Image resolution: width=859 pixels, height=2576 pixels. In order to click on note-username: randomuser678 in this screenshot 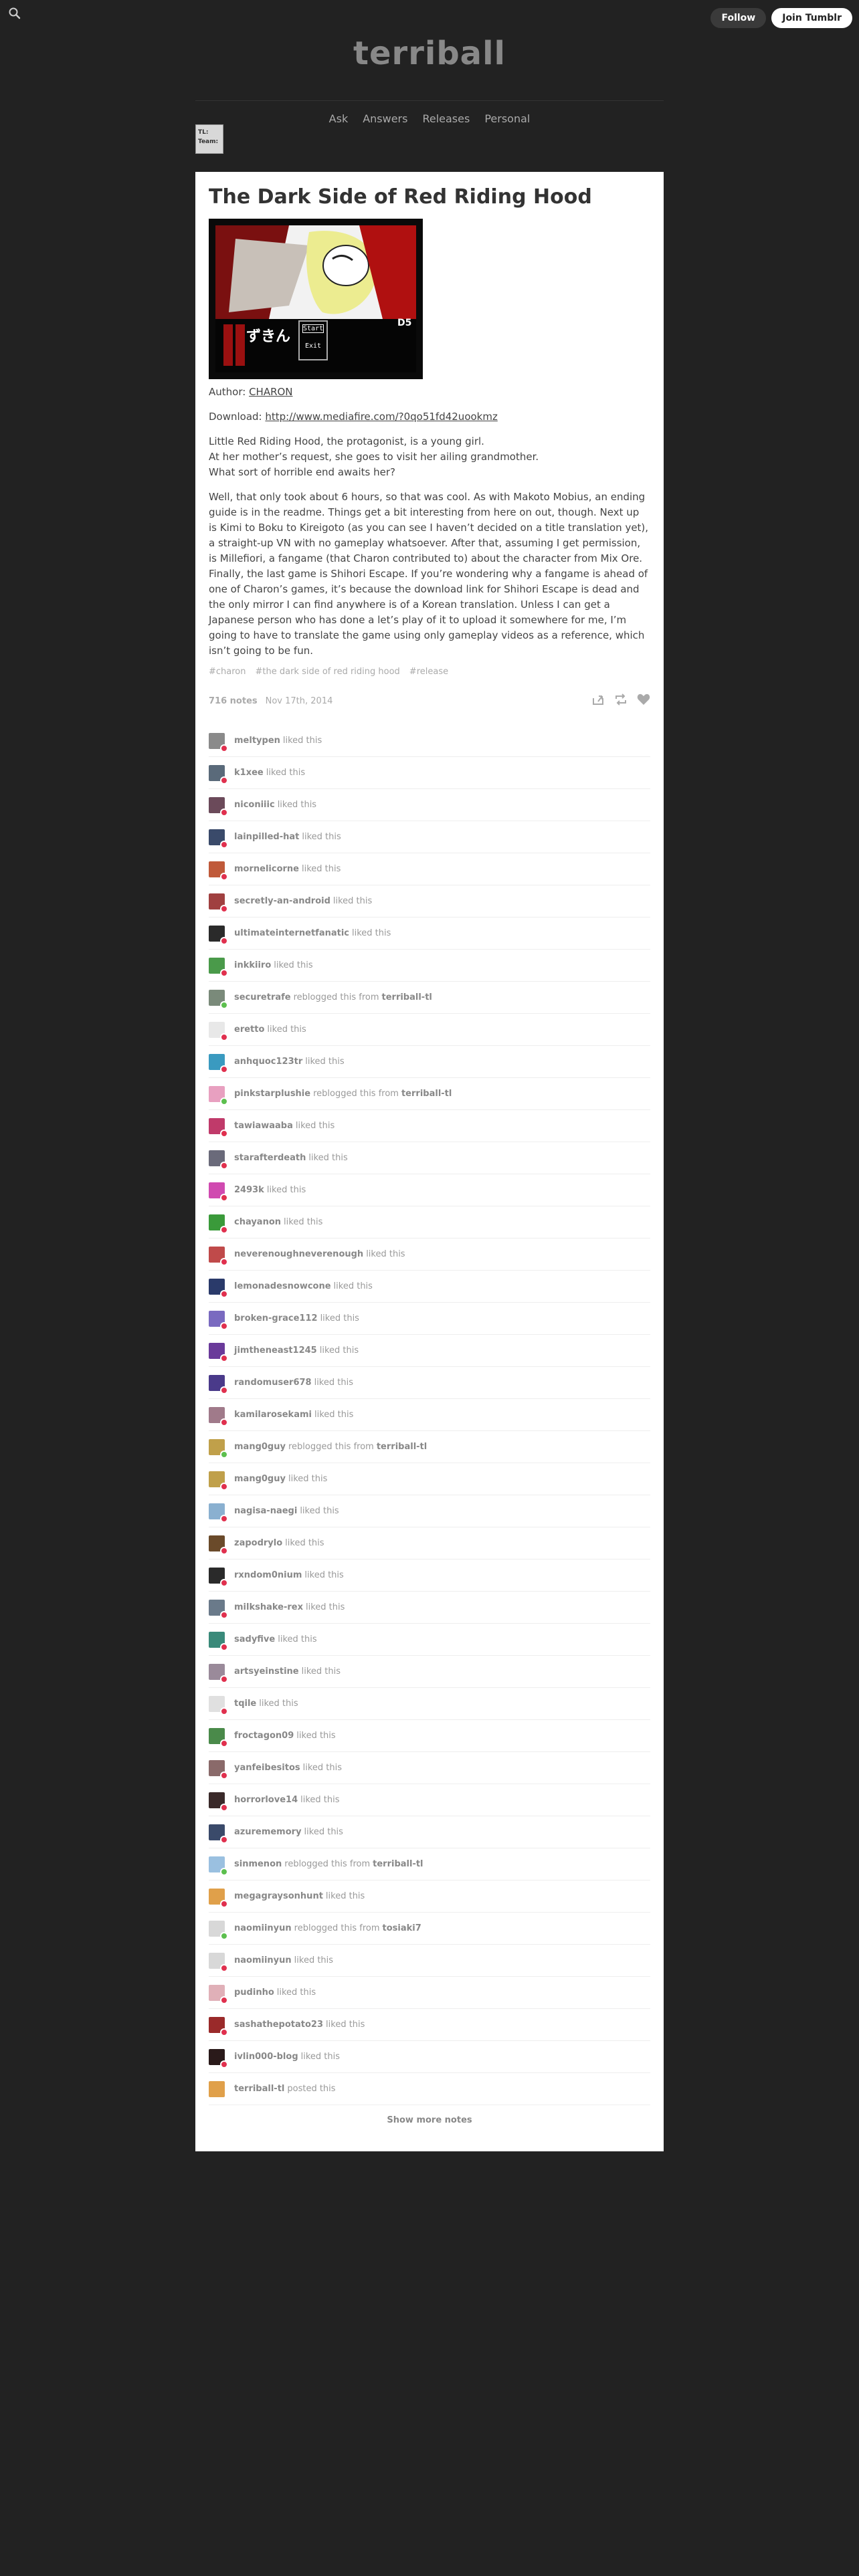, I will do `click(273, 1383)`.